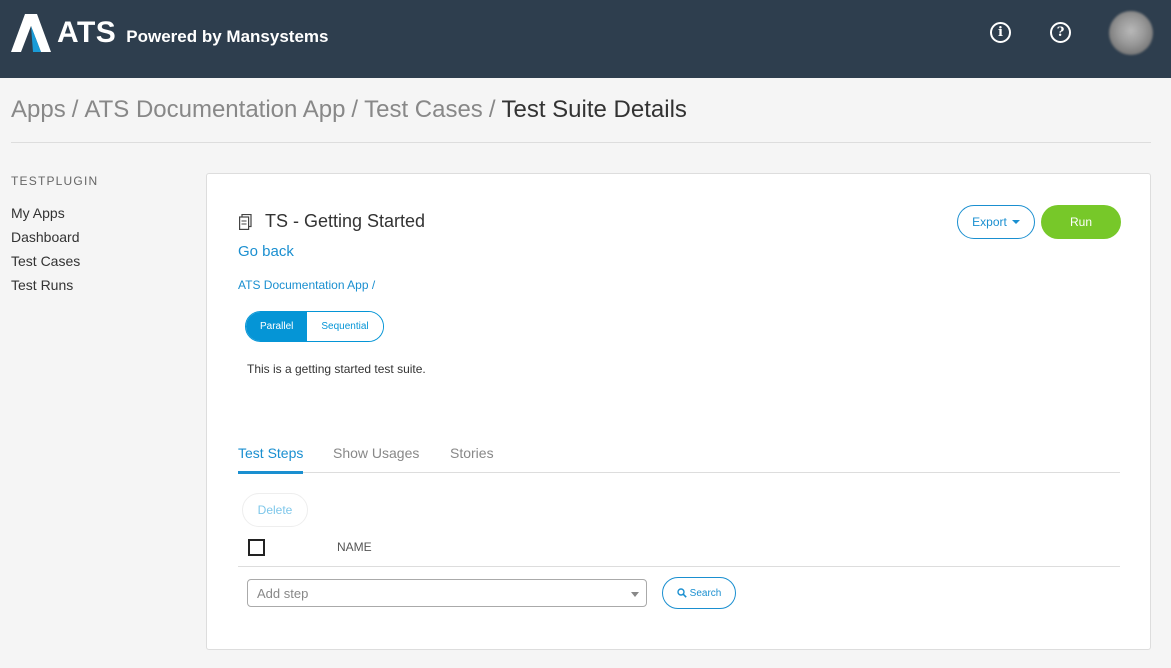  I want to click on export-label: Export, so click(989, 222).